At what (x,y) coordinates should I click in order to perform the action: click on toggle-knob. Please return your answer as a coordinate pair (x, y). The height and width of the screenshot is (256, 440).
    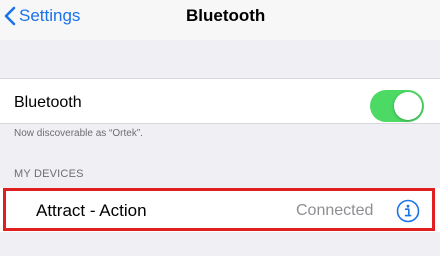
    Looking at the image, I should click on (408, 106).